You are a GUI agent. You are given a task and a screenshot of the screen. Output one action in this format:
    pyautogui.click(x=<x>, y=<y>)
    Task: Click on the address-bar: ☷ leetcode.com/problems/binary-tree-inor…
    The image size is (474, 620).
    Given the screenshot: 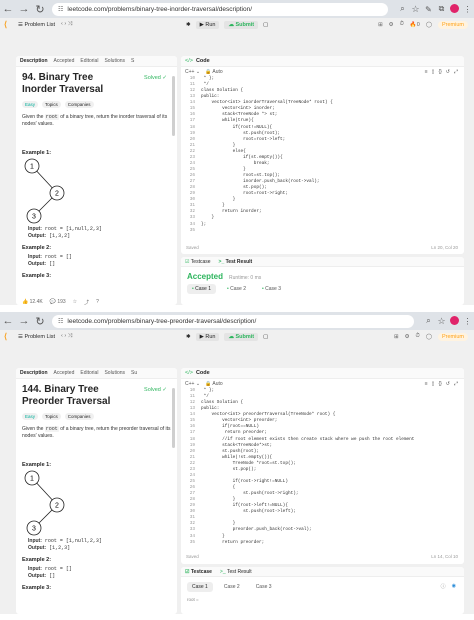 What is the action you would take?
    pyautogui.click(x=220, y=9)
    